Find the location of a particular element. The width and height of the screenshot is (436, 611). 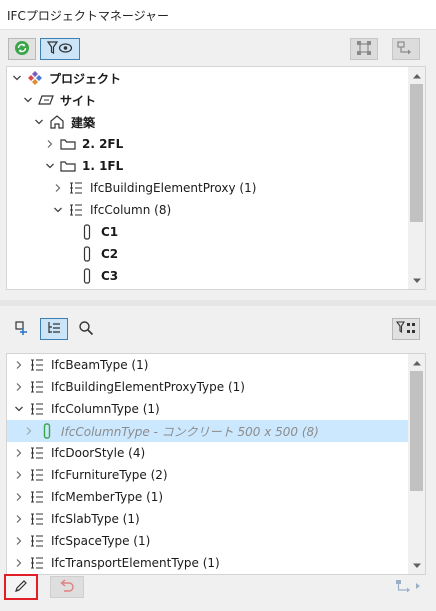

connect-button is located at coordinates (409, 587).